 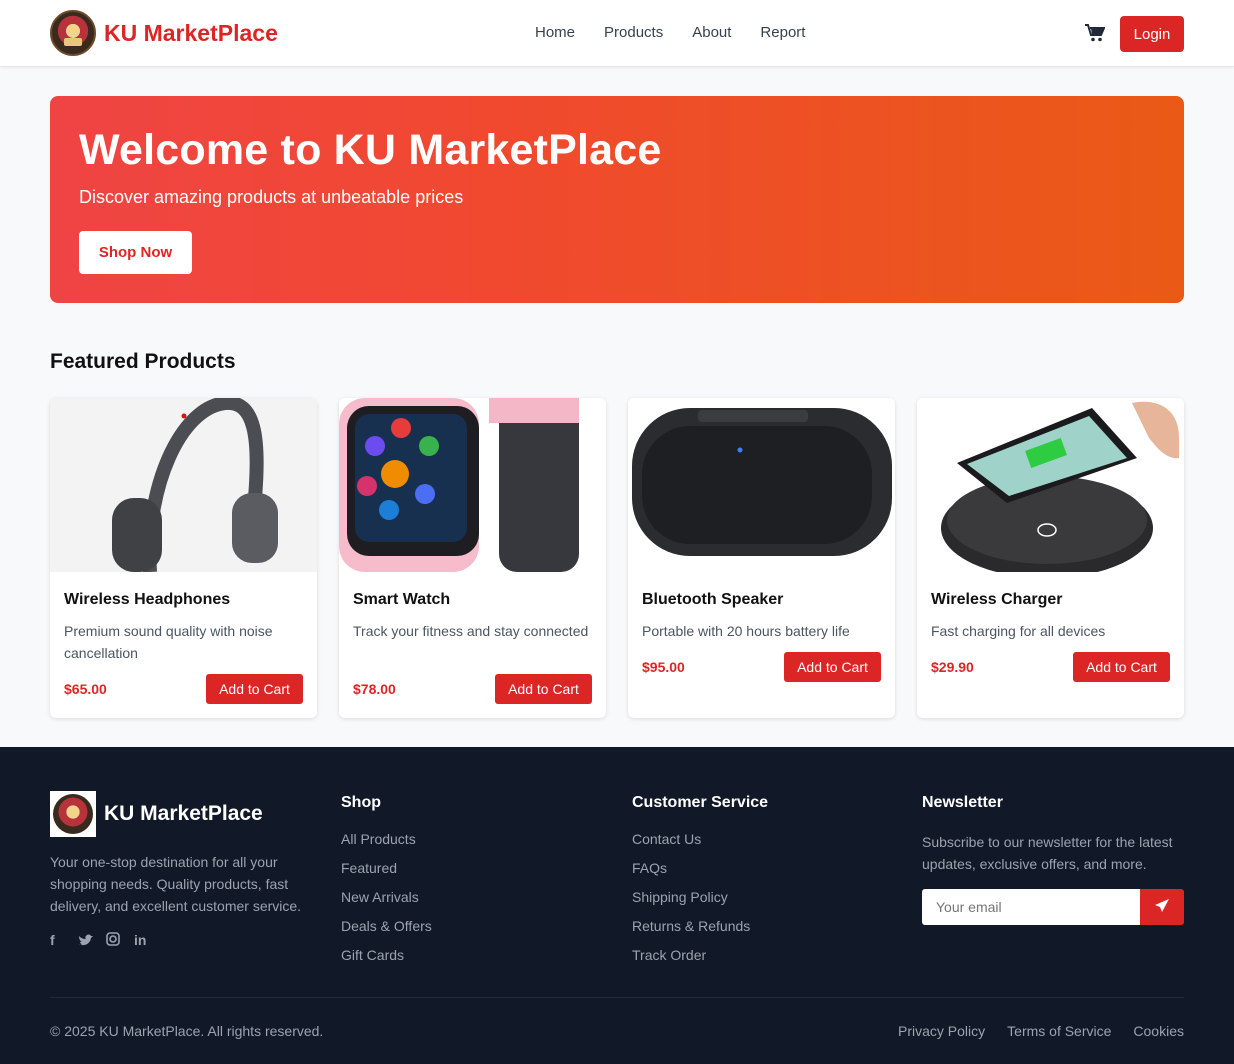 I want to click on newsletter-submit-button, so click(x=1162, y=907).